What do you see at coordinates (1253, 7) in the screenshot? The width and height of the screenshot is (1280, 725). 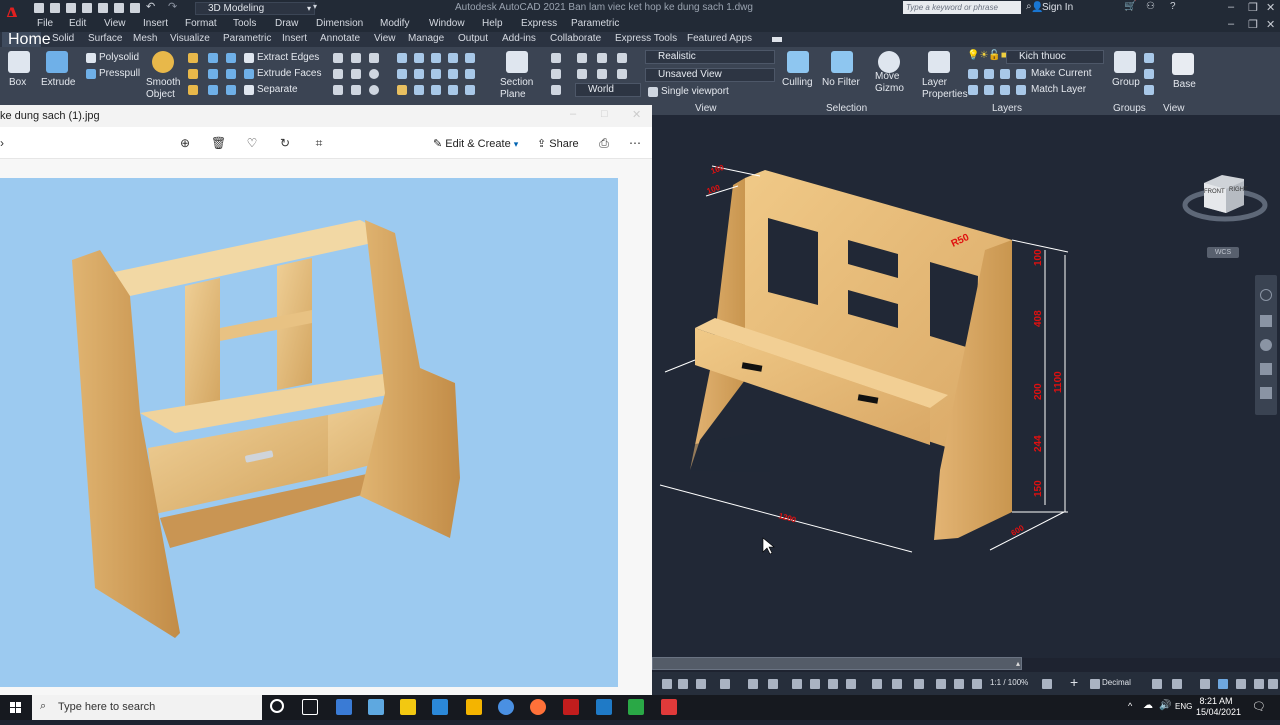 I see `maximize-icon: ❐` at bounding box center [1253, 7].